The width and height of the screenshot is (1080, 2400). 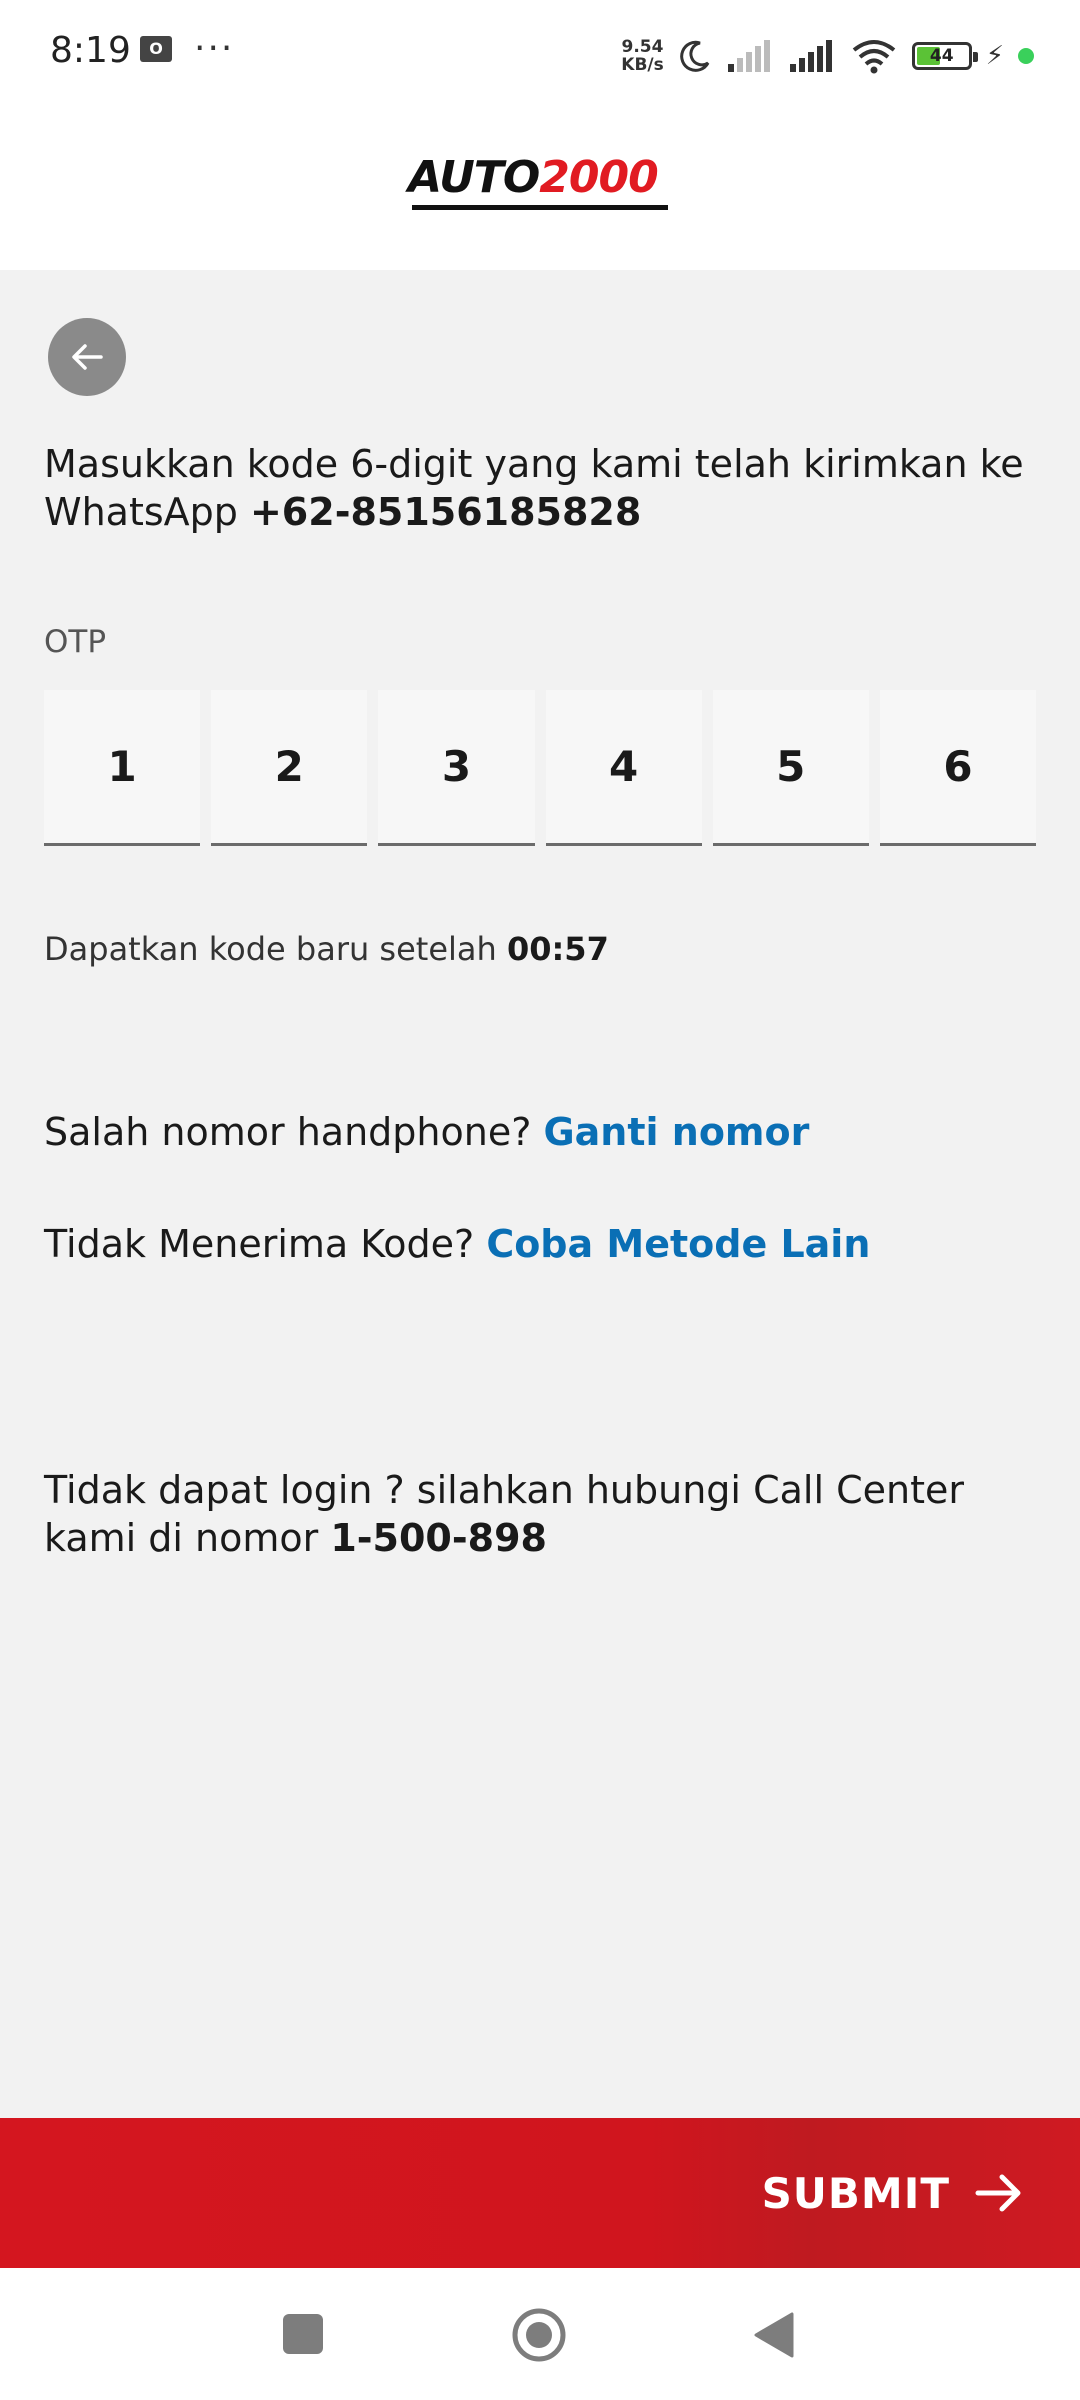 What do you see at coordinates (998, 2193) in the screenshot?
I see `arrow-right-icon` at bounding box center [998, 2193].